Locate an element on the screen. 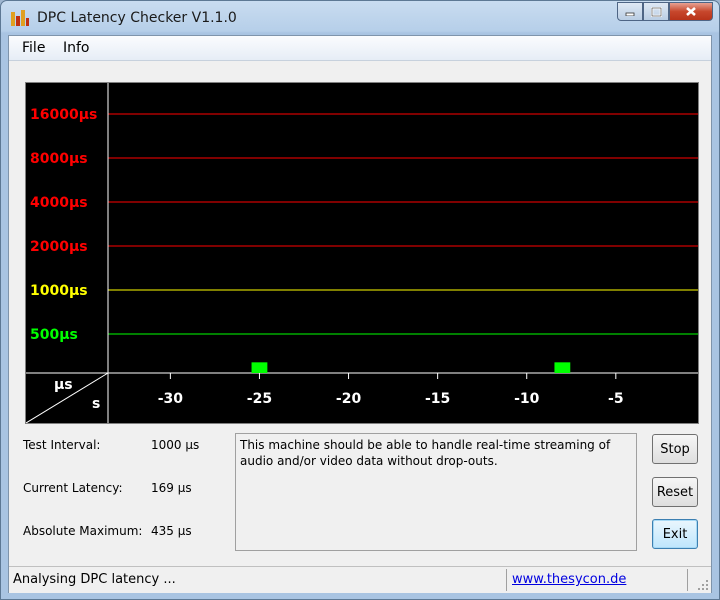 The height and width of the screenshot is (600, 720). test-interval-value: 1000 µs is located at coordinates (175, 445).